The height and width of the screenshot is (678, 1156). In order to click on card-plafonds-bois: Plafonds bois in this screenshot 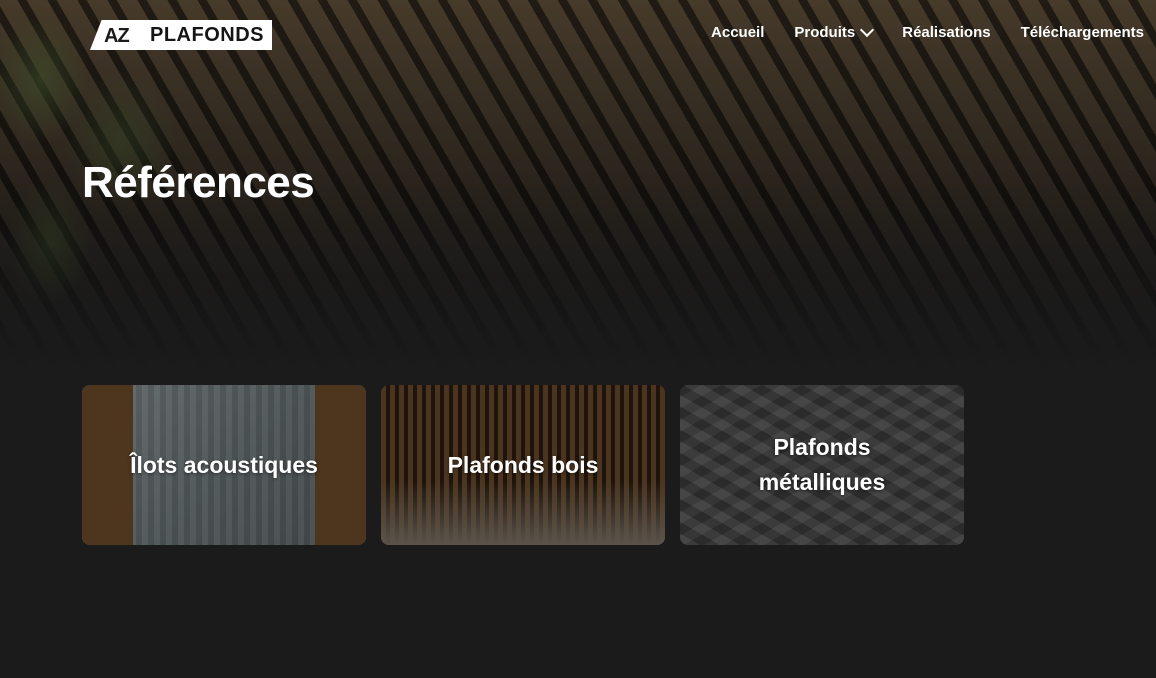, I will do `click(523, 465)`.